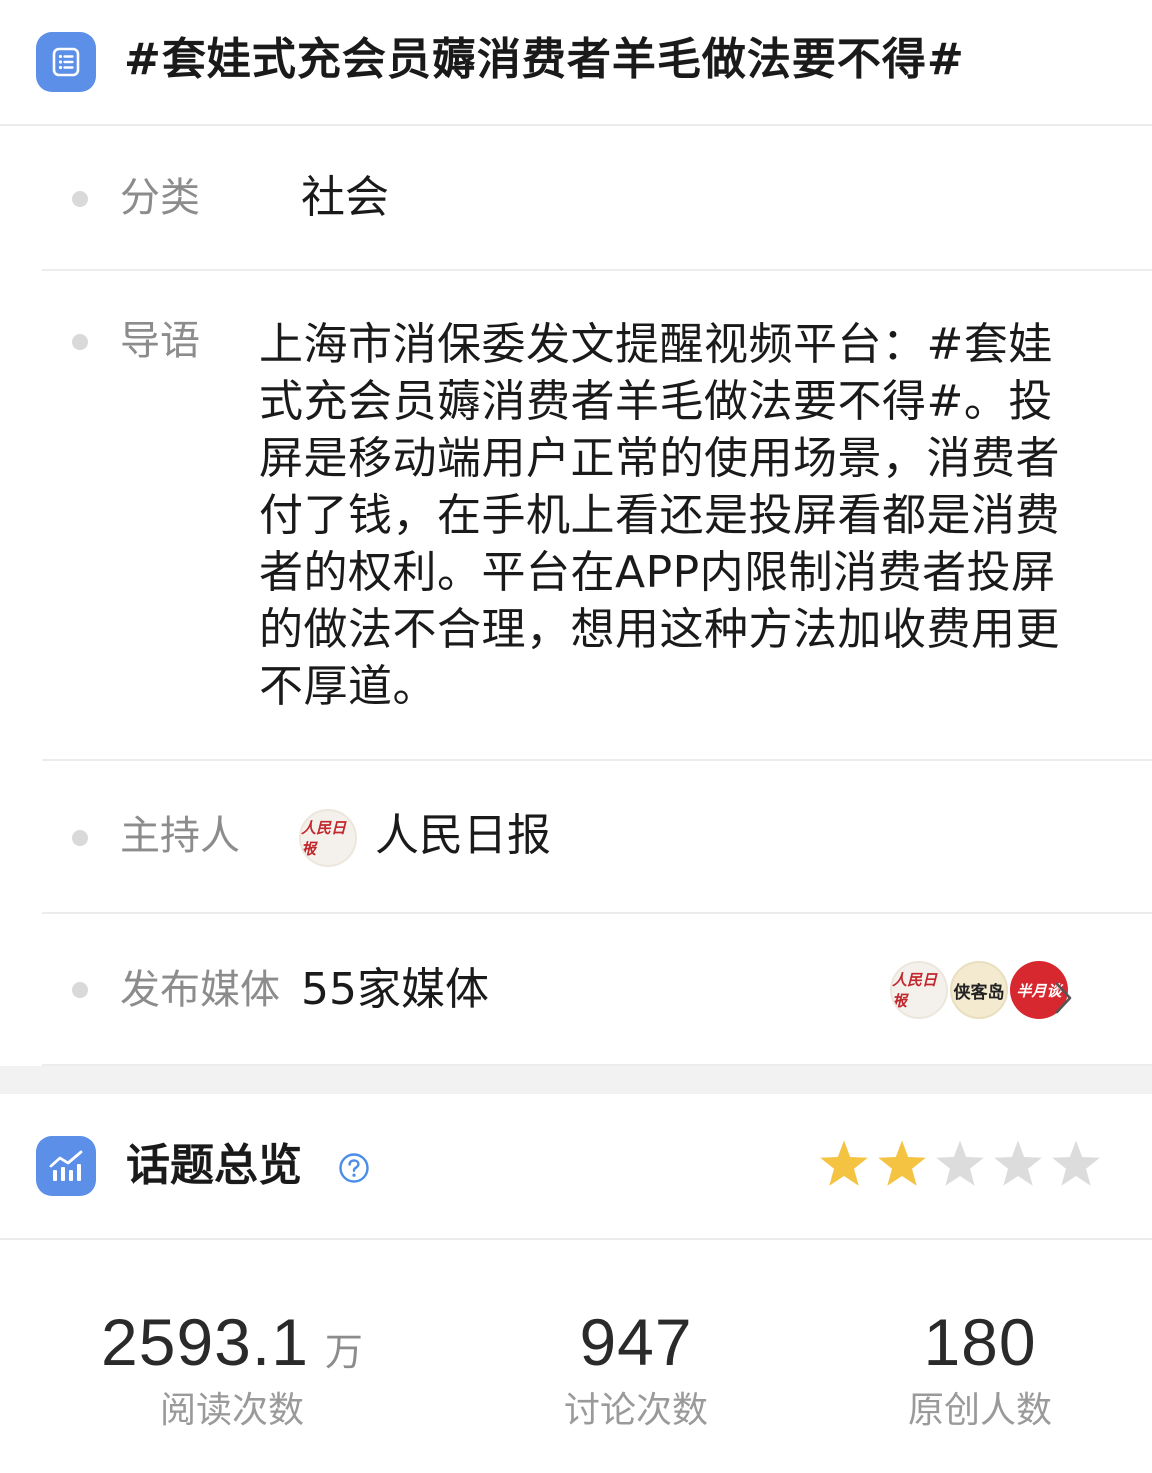 The height and width of the screenshot is (1473, 1152). Describe the element at coordinates (328, 838) in the screenshot. I see `host-avatar: 人民日报` at that location.